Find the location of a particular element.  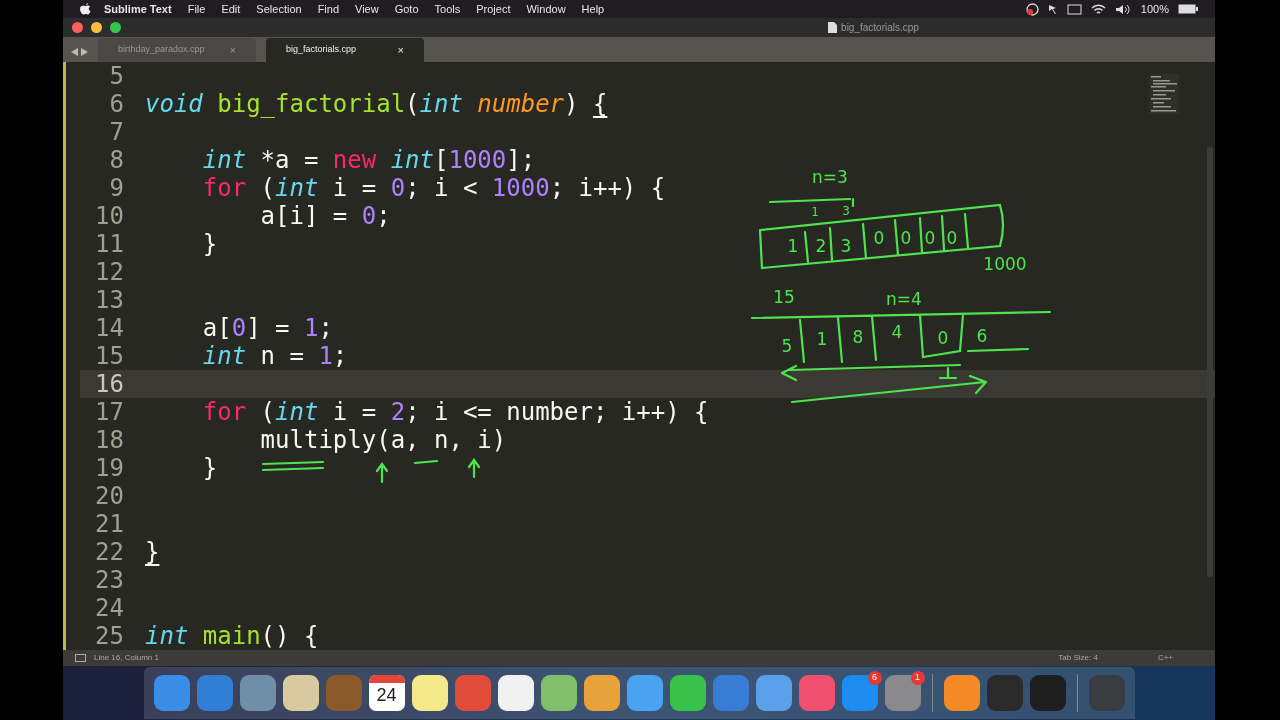

handwritten-label: 6 is located at coordinates (982, 336).